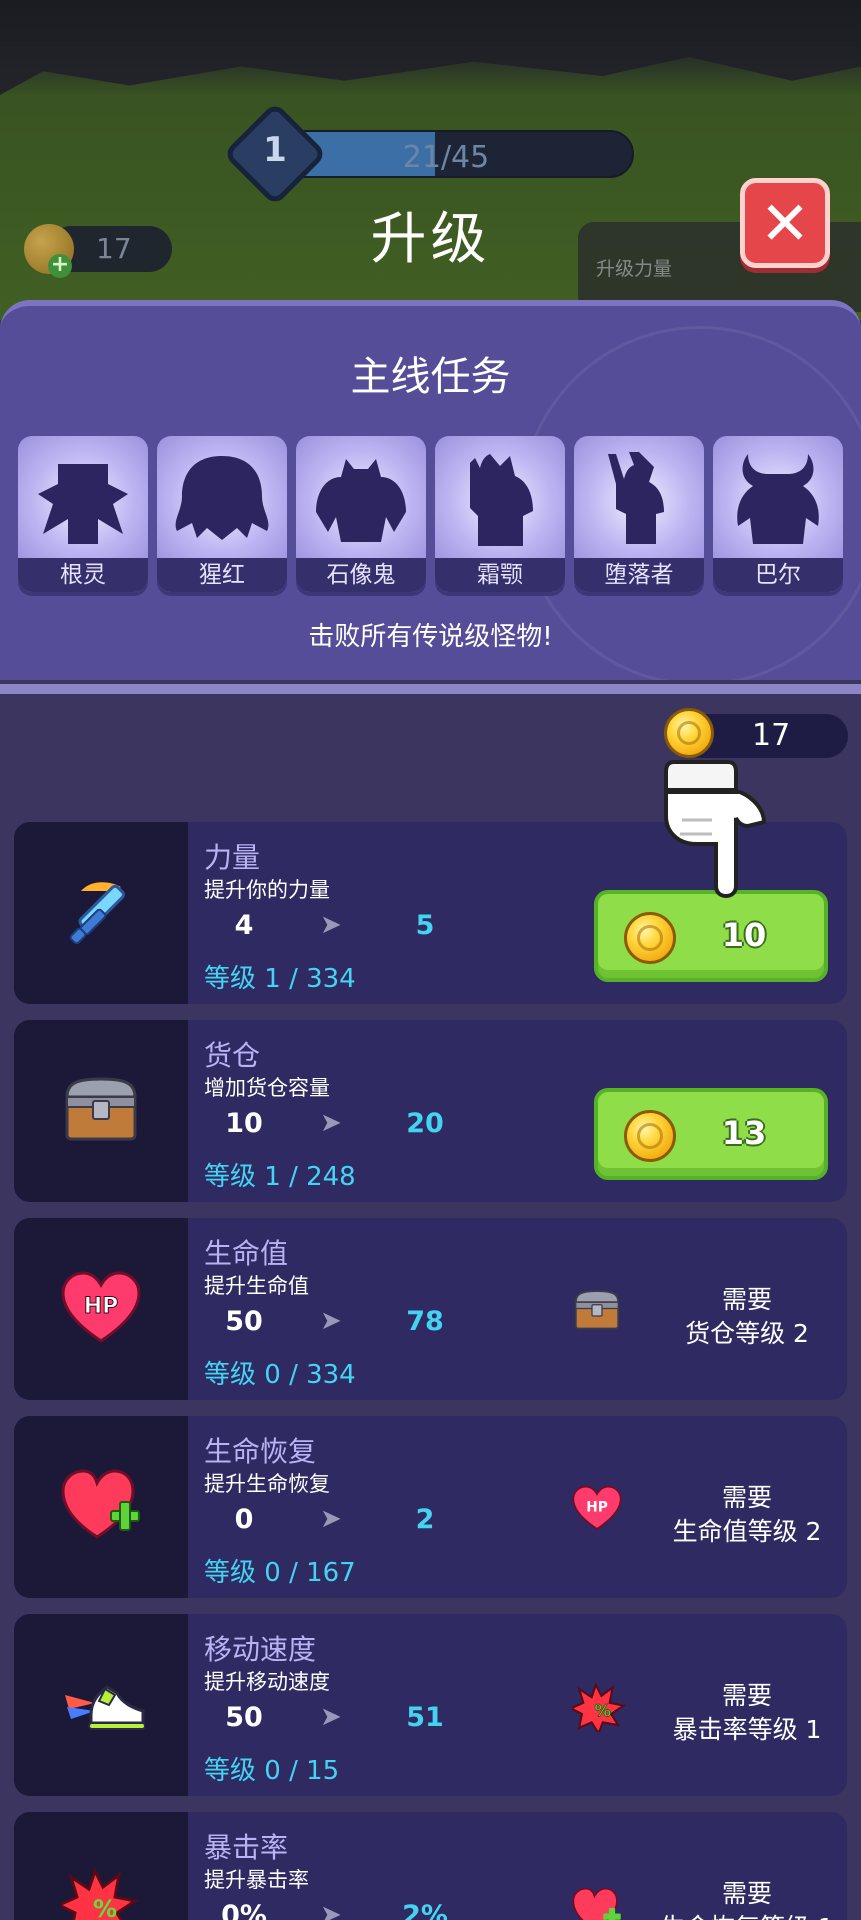 The width and height of the screenshot is (861, 1920). What do you see at coordinates (267, 890) in the screenshot?
I see `upgrade-desc: 提升你的力量` at bounding box center [267, 890].